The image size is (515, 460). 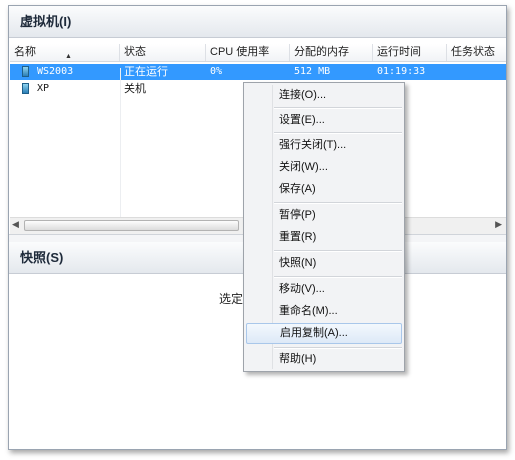 What do you see at coordinates (131, 225) in the screenshot?
I see `scroll-thumb` at bounding box center [131, 225].